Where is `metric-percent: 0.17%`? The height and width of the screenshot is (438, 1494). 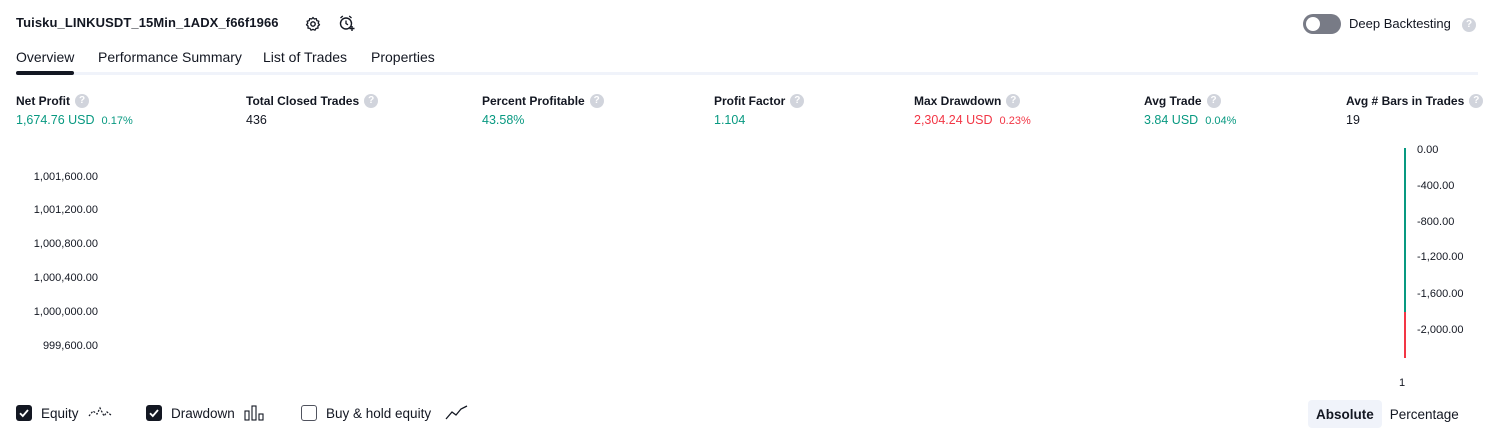
metric-percent: 0.17% is located at coordinates (117, 121).